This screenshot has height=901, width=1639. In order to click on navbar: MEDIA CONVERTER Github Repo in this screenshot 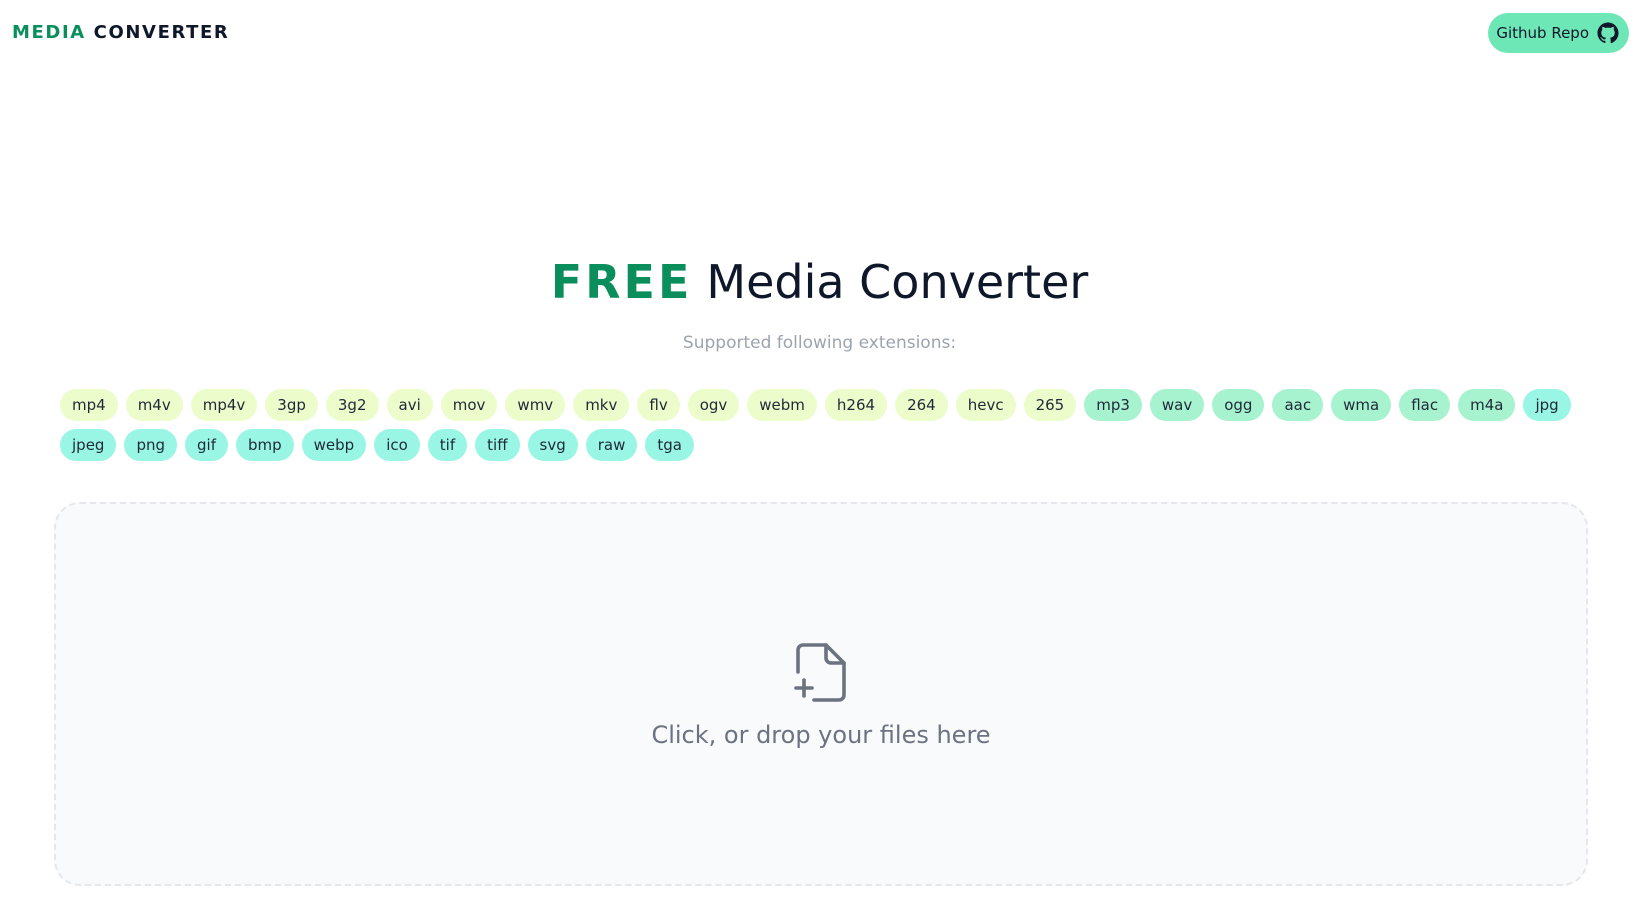, I will do `click(819, 33)`.